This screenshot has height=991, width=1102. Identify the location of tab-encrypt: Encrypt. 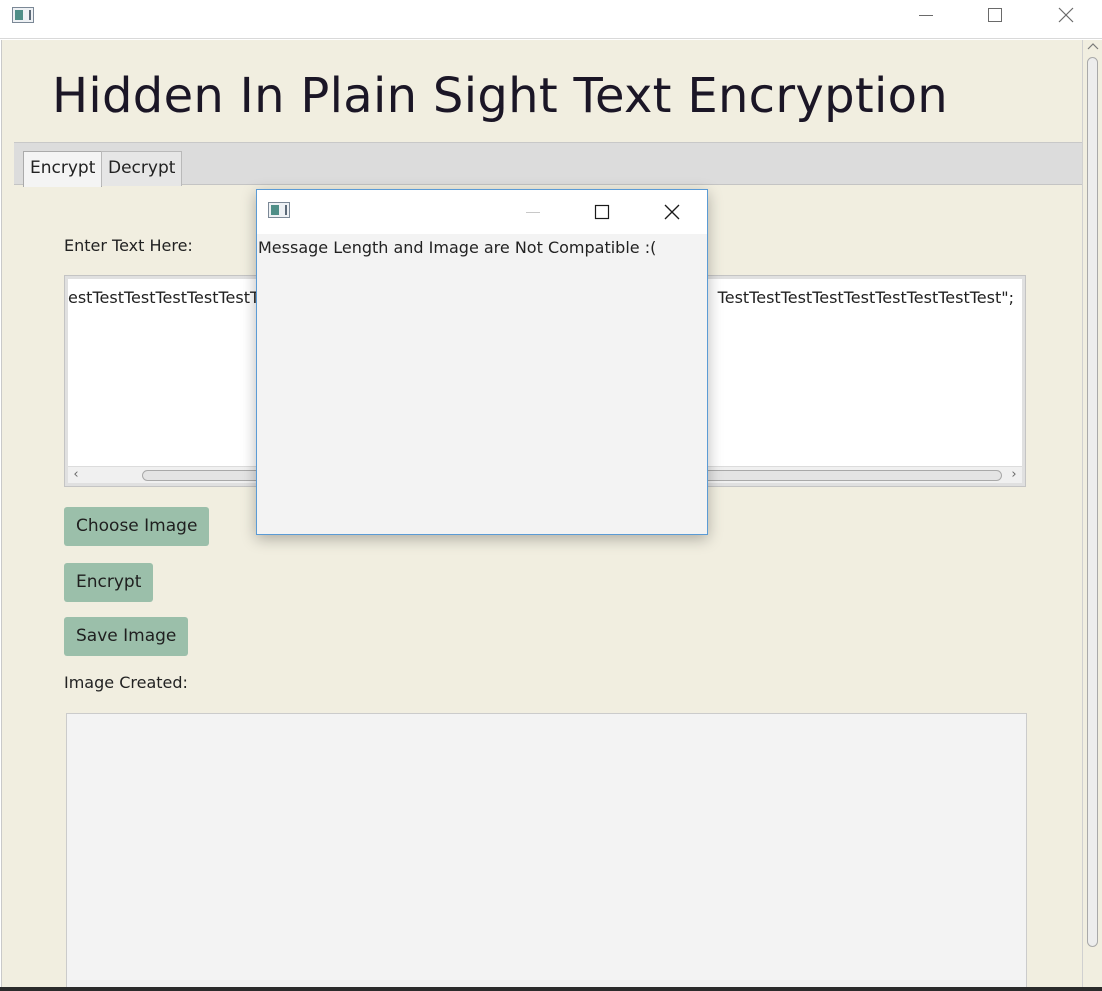
(63, 169).